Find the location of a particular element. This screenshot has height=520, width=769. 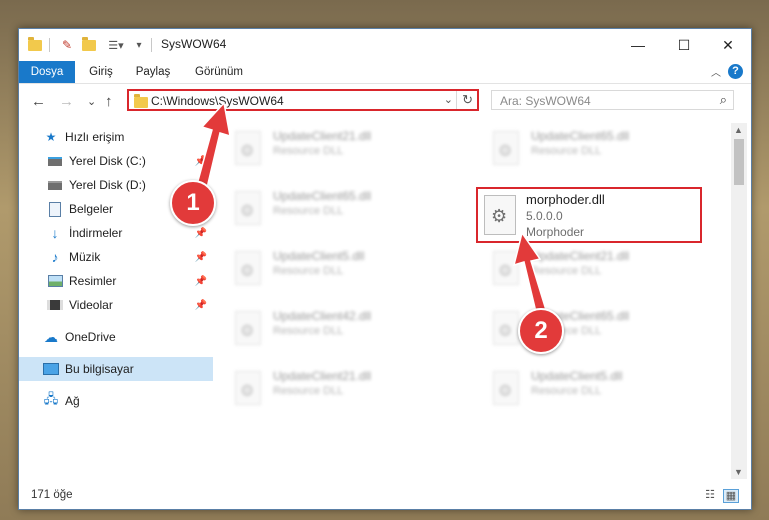

address-bar: ⌄ ↻ is located at coordinates (303, 100).